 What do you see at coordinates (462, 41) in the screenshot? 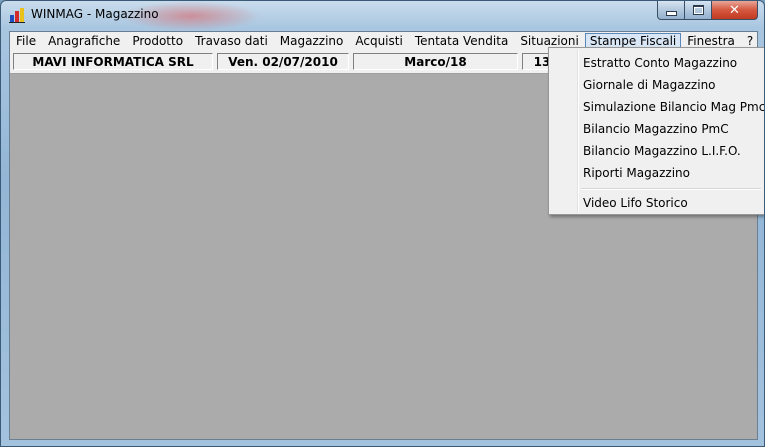
I see `menu-tentata-vendita: Tentata Vendita` at bounding box center [462, 41].